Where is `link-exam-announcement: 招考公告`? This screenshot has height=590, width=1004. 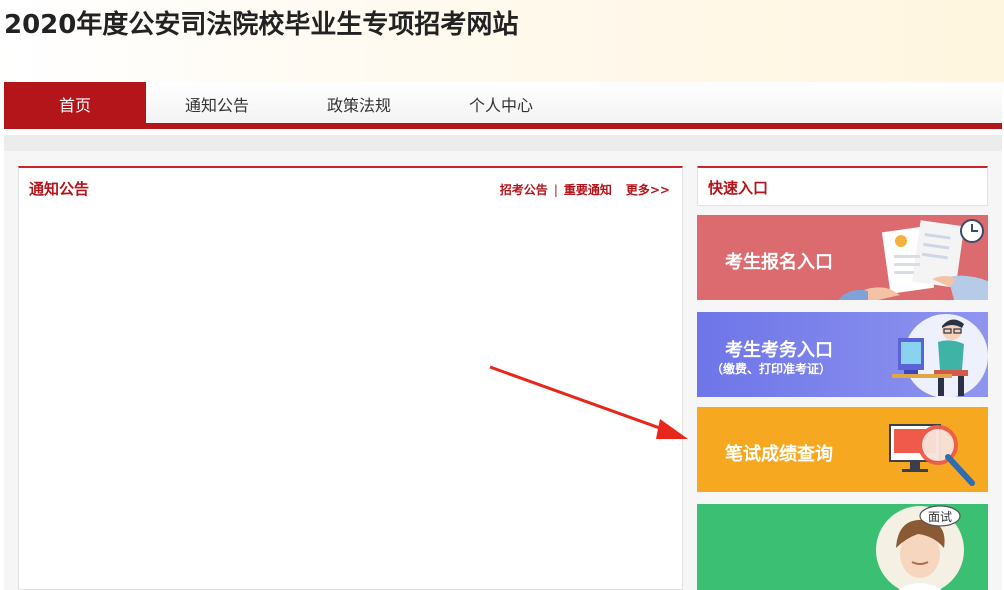 link-exam-announcement: 招考公告 is located at coordinates (524, 189).